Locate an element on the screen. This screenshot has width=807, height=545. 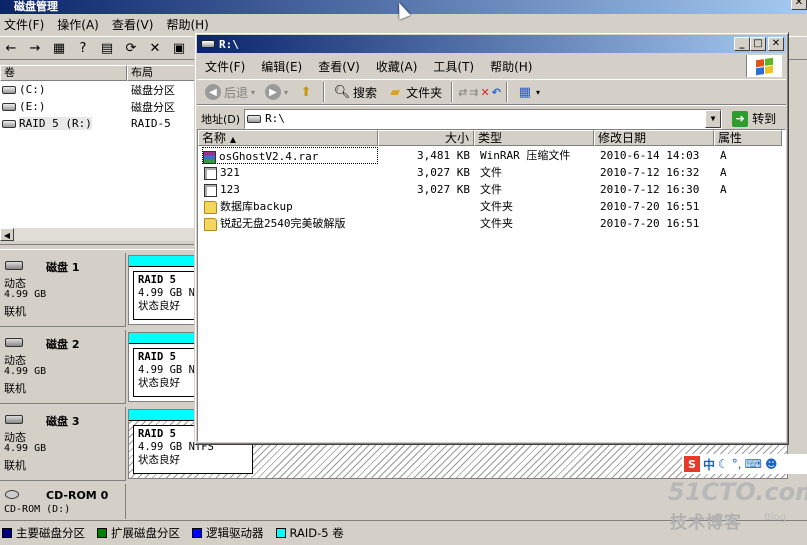
volume-row: RAID 5 (R:) RAID-5 is located at coordinates (97, 123).